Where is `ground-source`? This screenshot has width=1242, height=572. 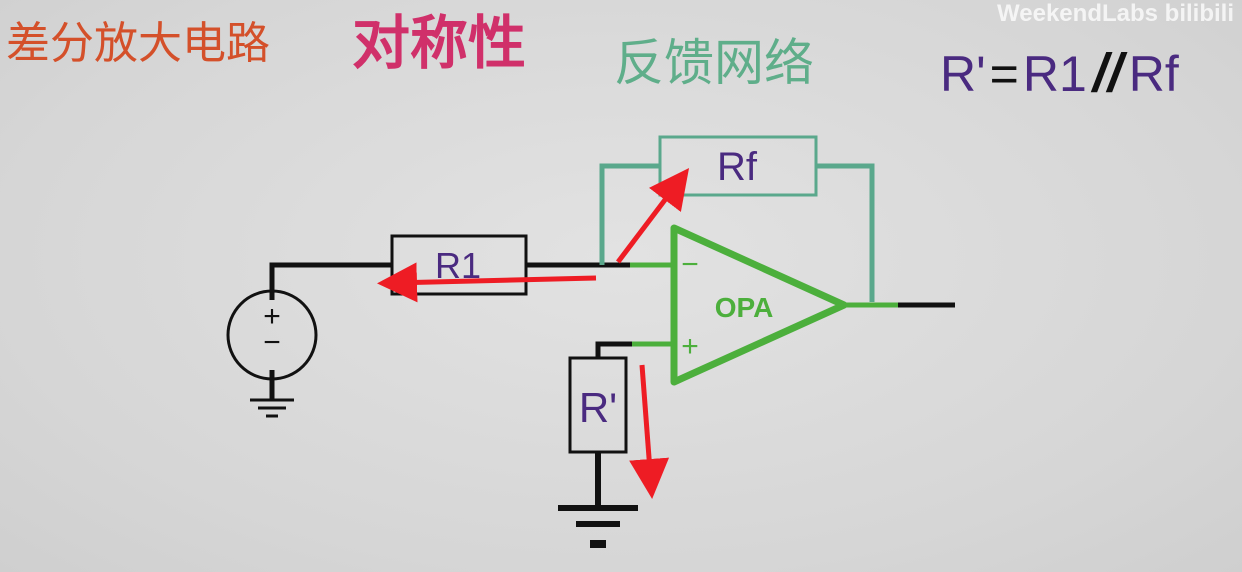
ground-source is located at coordinates (272, 408).